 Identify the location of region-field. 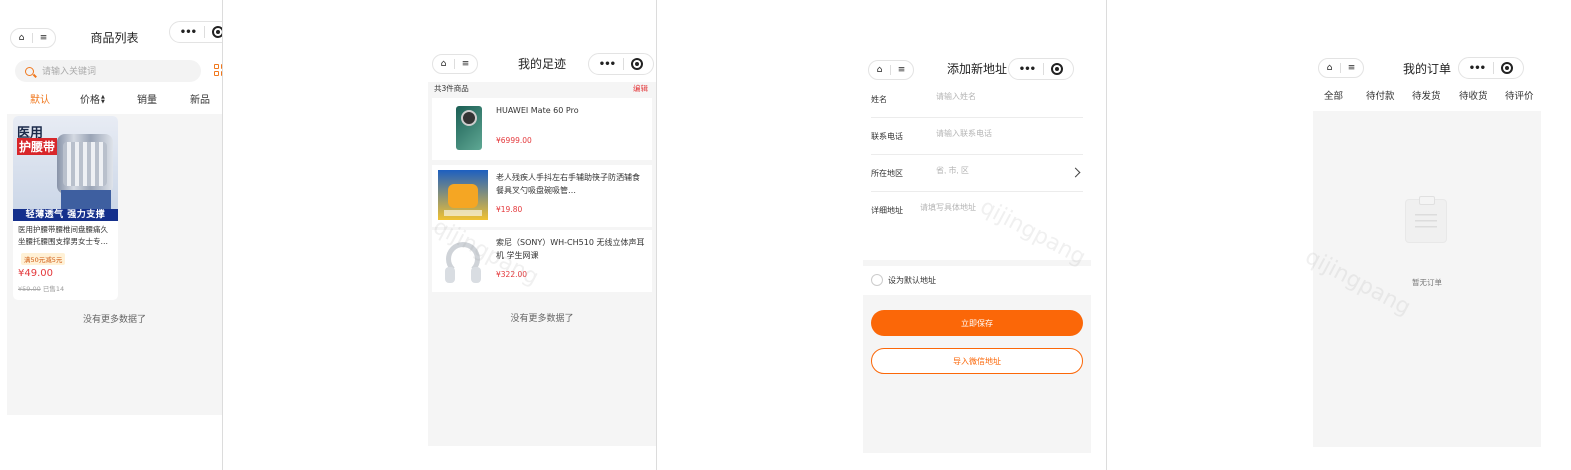
(1006, 170).